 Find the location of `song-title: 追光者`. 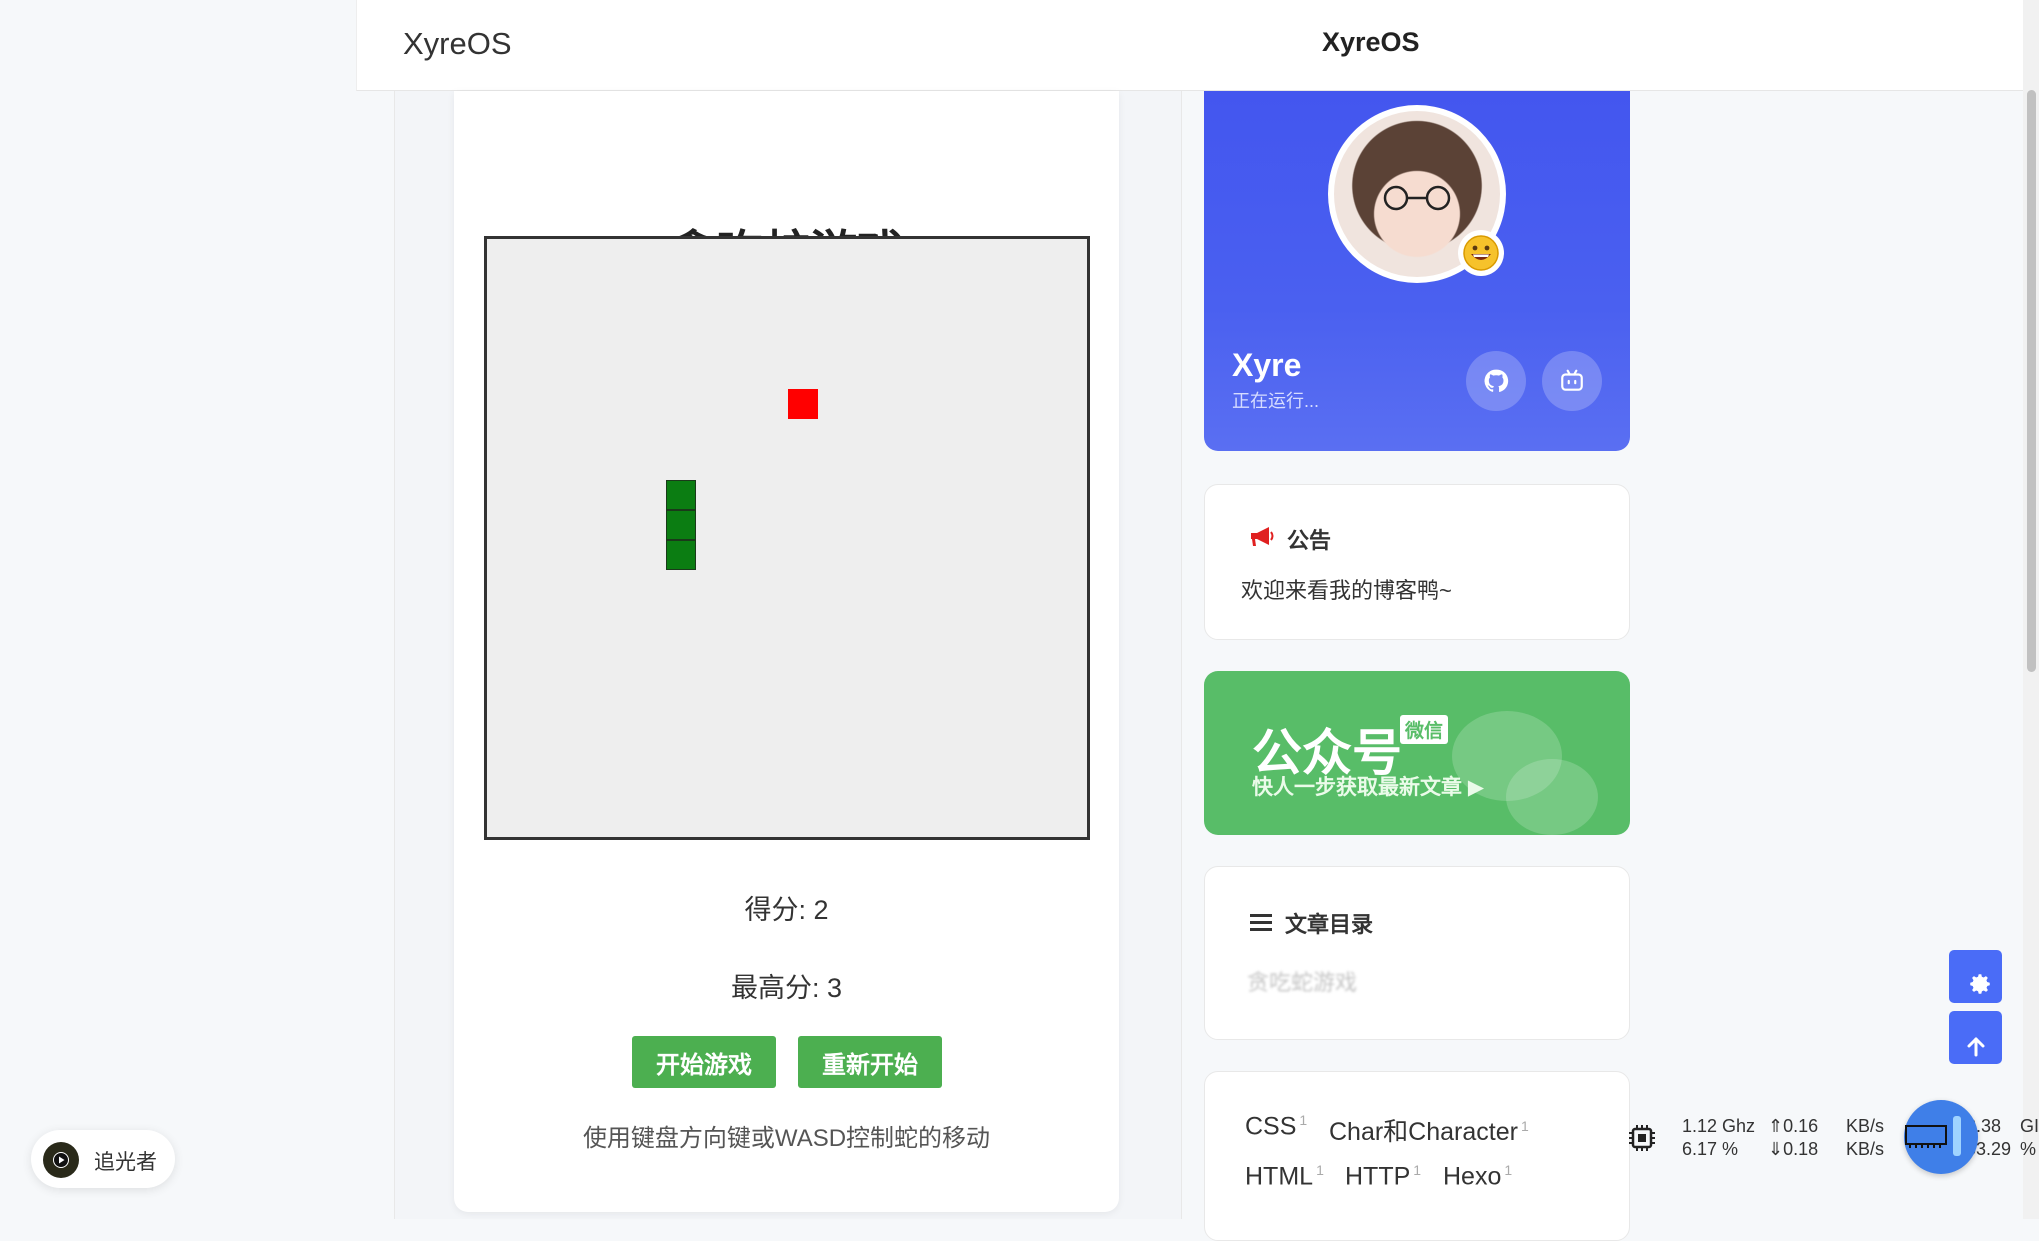

song-title: 追光者 is located at coordinates (125, 1162).